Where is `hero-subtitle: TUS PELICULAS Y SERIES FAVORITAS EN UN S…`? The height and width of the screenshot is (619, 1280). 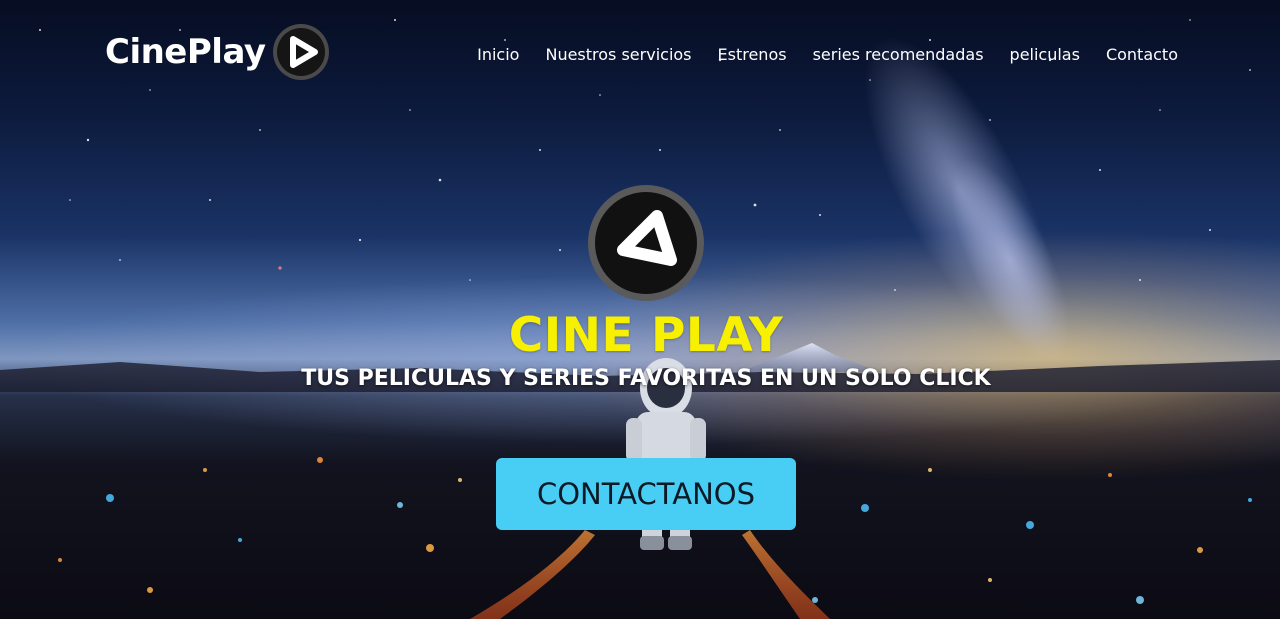 hero-subtitle: TUS PELICULAS Y SERIES FAVORITAS EN UN S… is located at coordinates (646, 378).